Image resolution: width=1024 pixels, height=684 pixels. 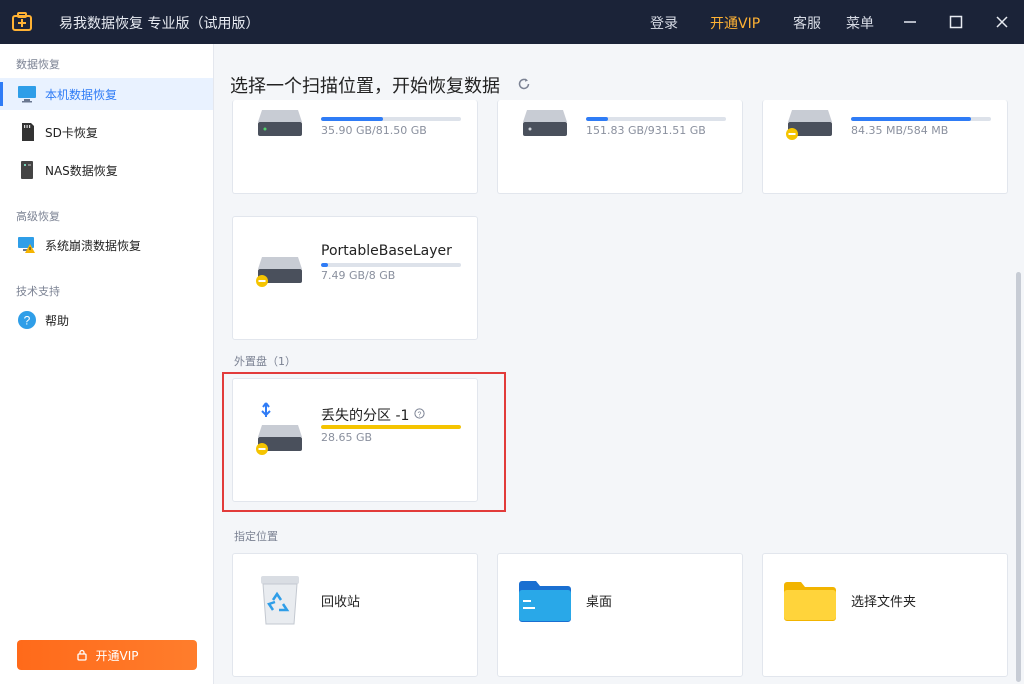 What do you see at coordinates (279, 428) in the screenshot?
I see `usb-drive-icon` at bounding box center [279, 428].